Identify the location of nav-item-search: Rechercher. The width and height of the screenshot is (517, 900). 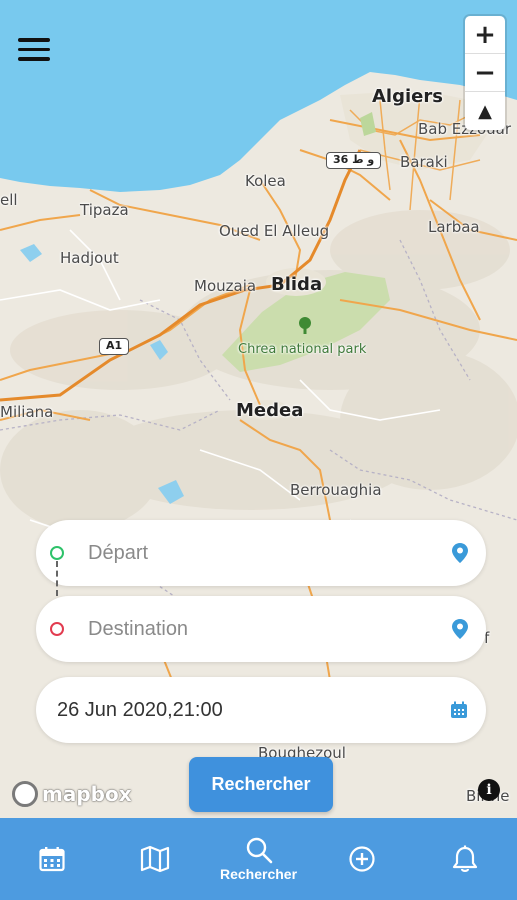
(258, 859).